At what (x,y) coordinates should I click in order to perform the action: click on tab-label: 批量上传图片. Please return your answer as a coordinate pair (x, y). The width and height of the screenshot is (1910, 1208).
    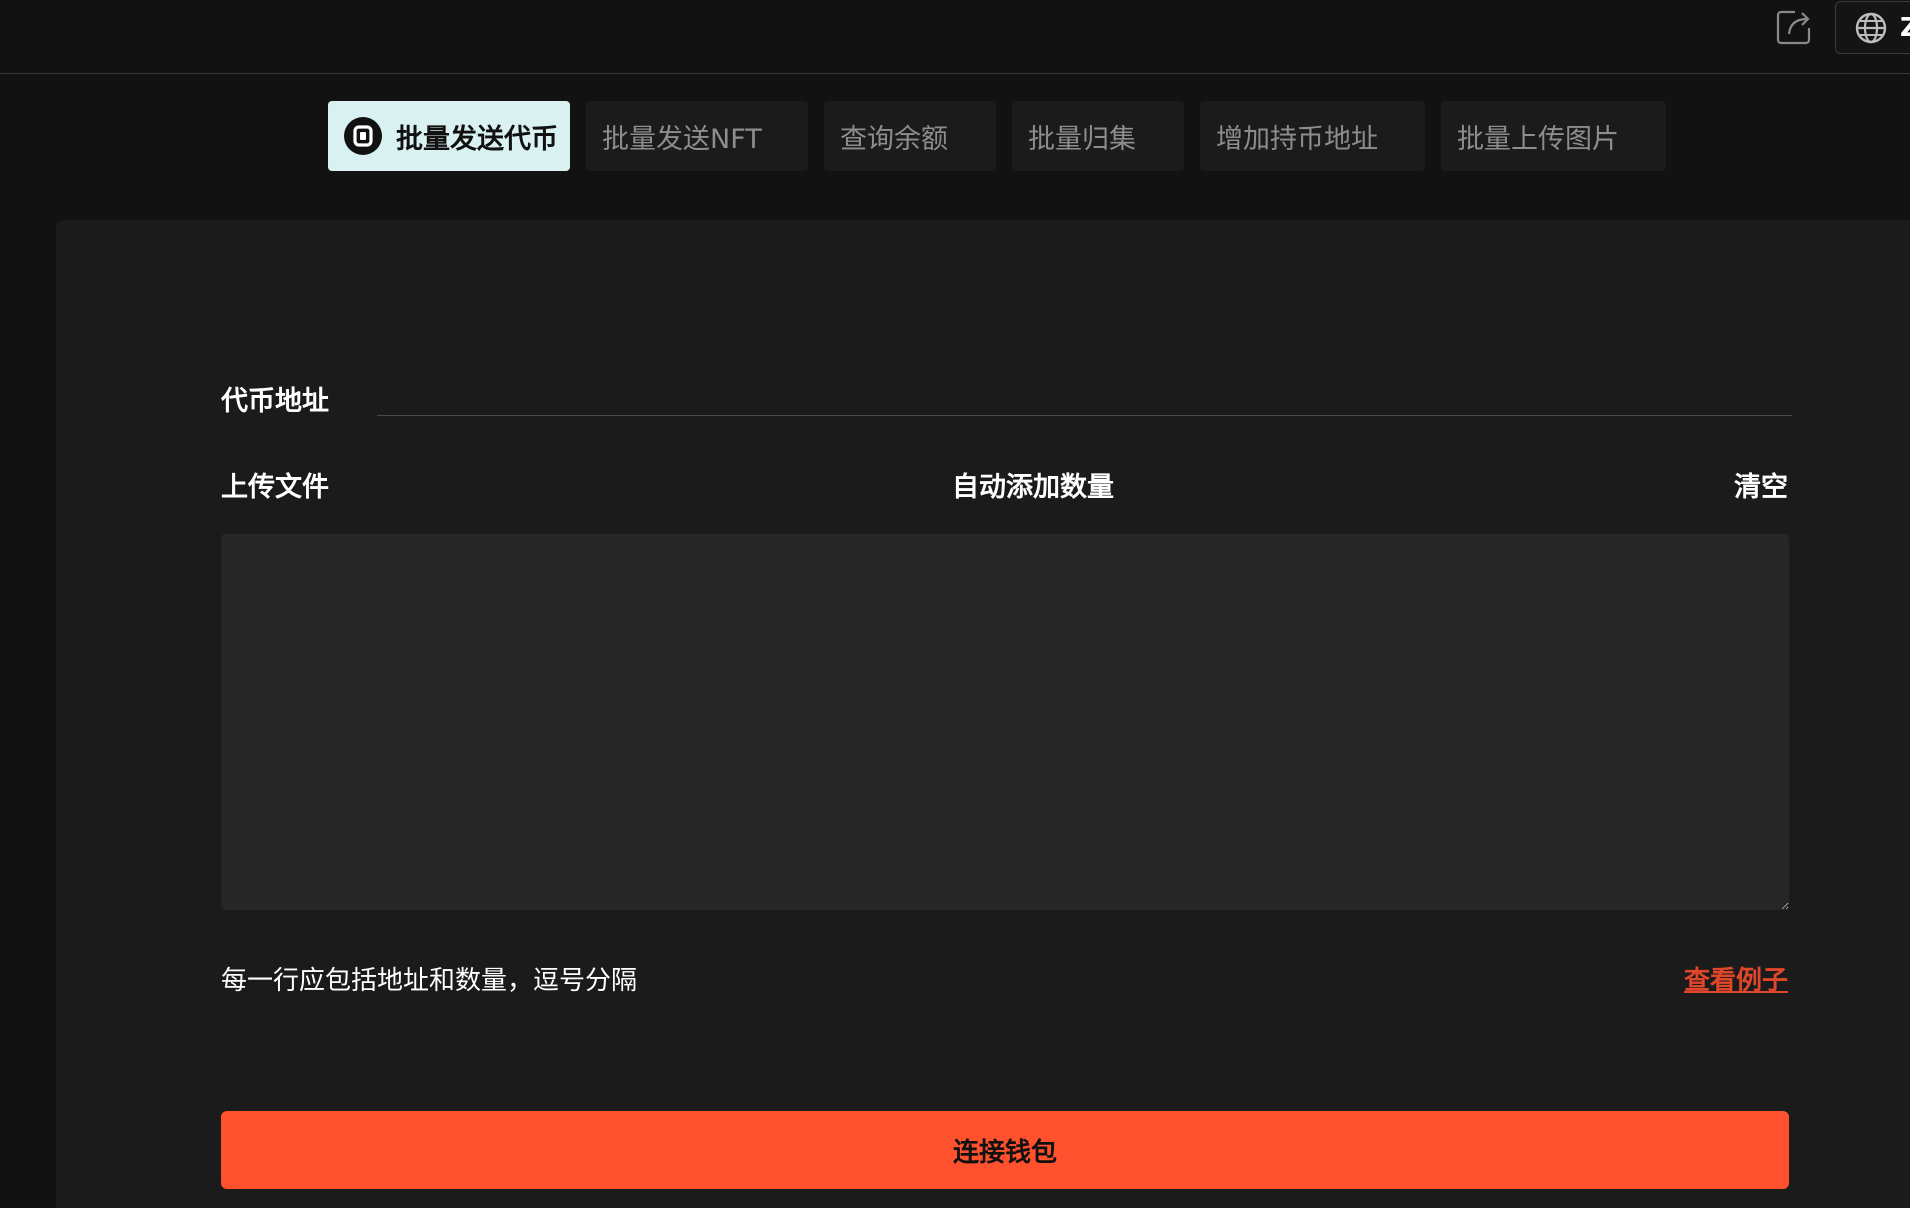
    Looking at the image, I should click on (1538, 139).